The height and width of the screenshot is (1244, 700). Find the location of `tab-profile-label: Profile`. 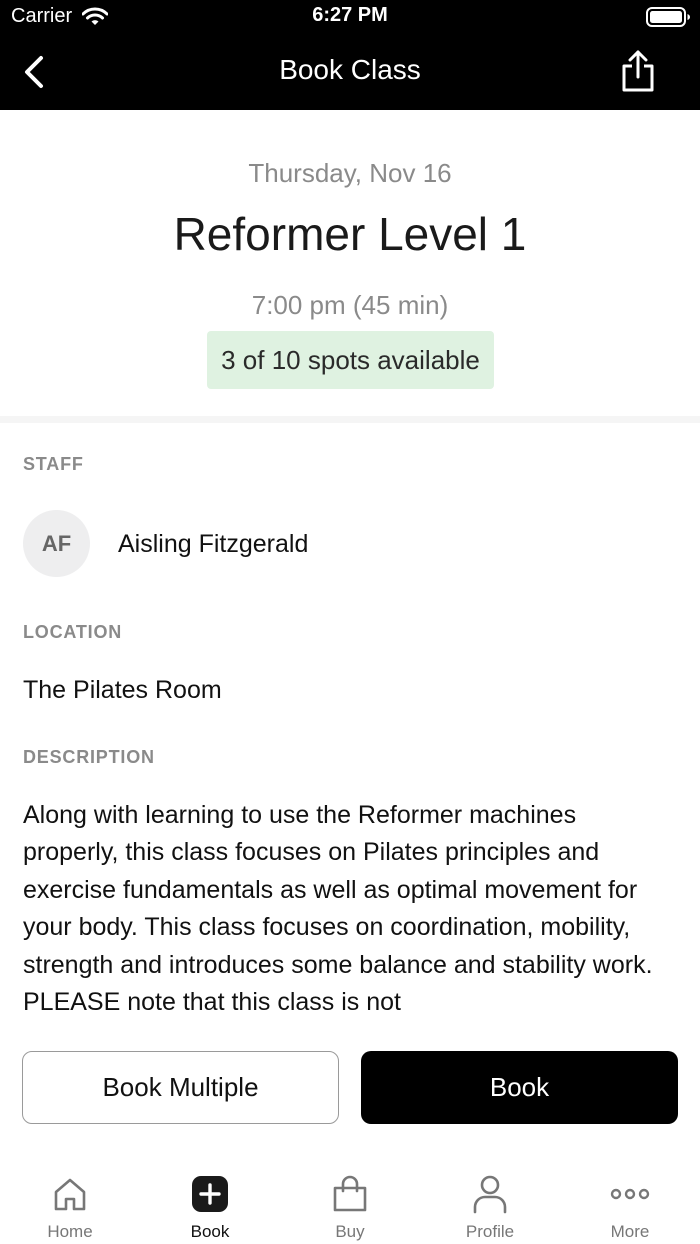

tab-profile-label: Profile is located at coordinates (490, 1231).